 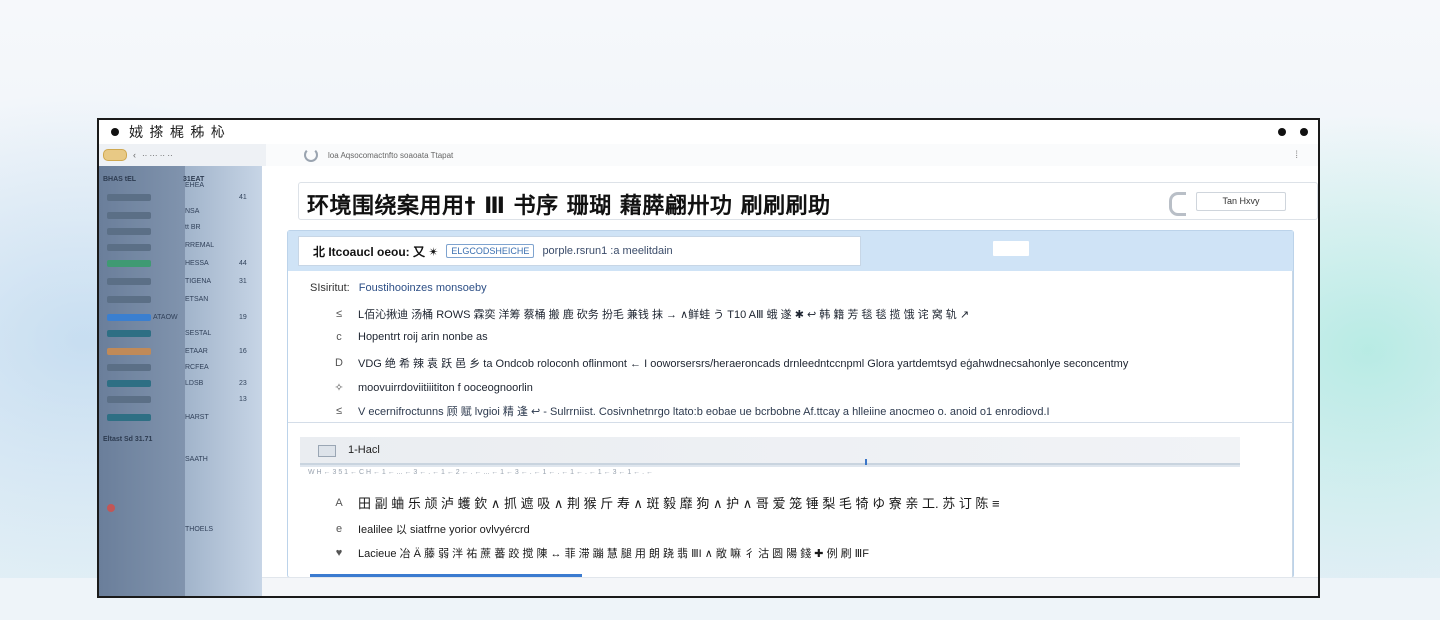 What do you see at coordinates (115, 155) in the screenshot?
I see `tab-chip-icon` at bounding box center [115, 155].